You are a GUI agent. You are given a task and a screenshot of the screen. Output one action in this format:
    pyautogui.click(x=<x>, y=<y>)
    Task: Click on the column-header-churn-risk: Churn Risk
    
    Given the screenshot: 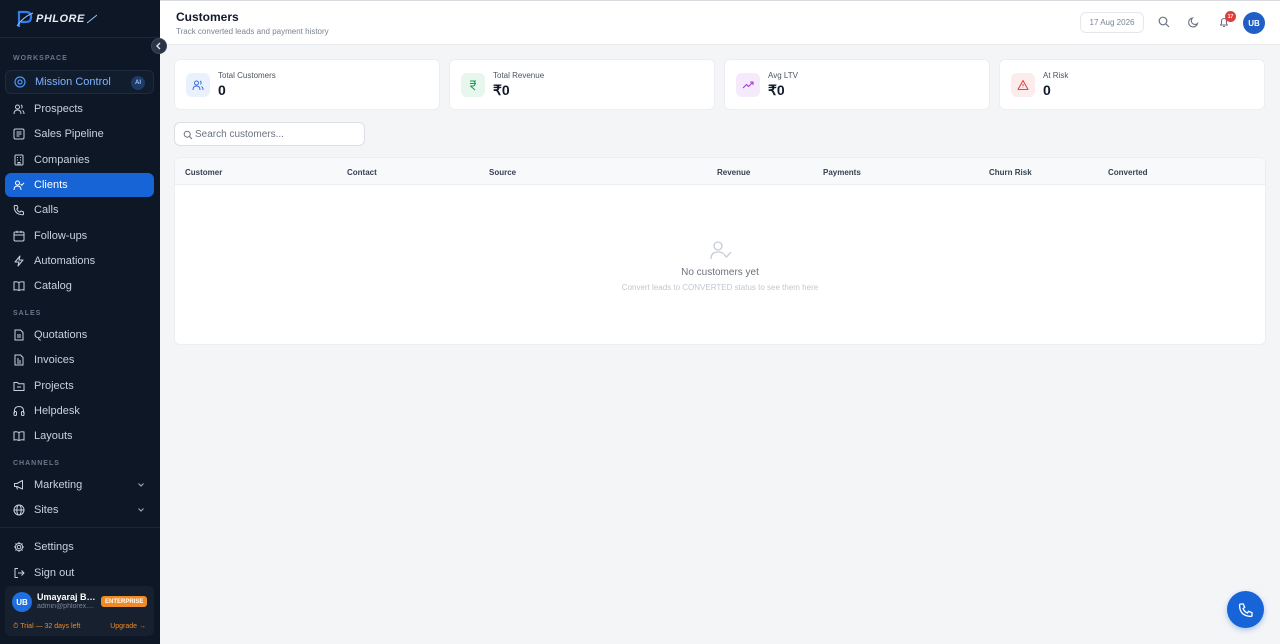 What is the action you would take?
    pyautogui.click(x=1010, y=172)
    